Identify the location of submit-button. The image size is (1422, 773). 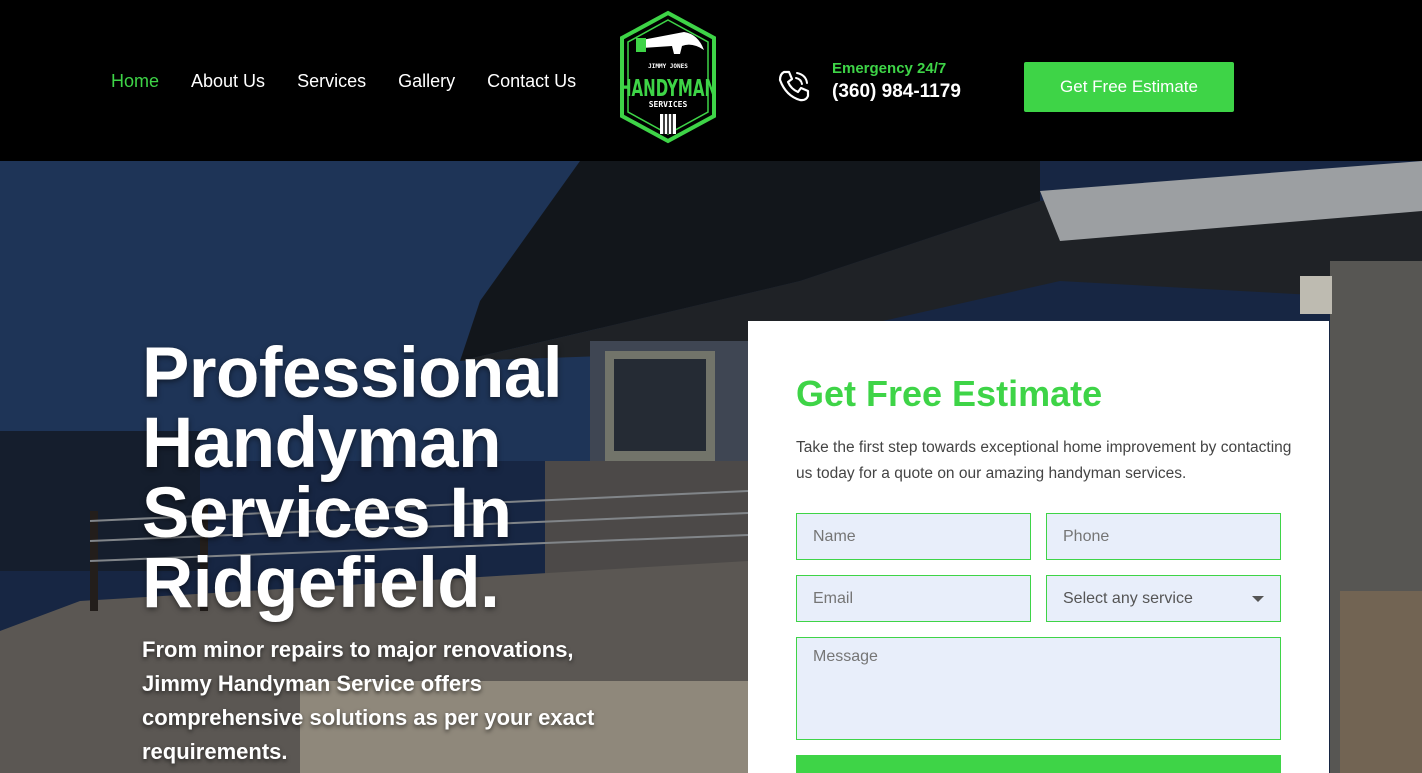
(1038, 764).